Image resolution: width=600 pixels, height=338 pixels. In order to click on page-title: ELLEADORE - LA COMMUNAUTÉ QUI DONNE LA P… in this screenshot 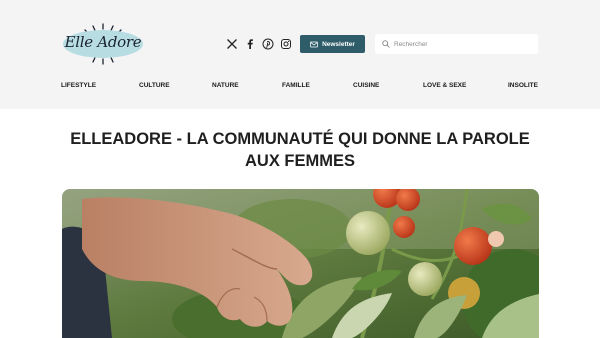, I will do `click(300, 150)`.